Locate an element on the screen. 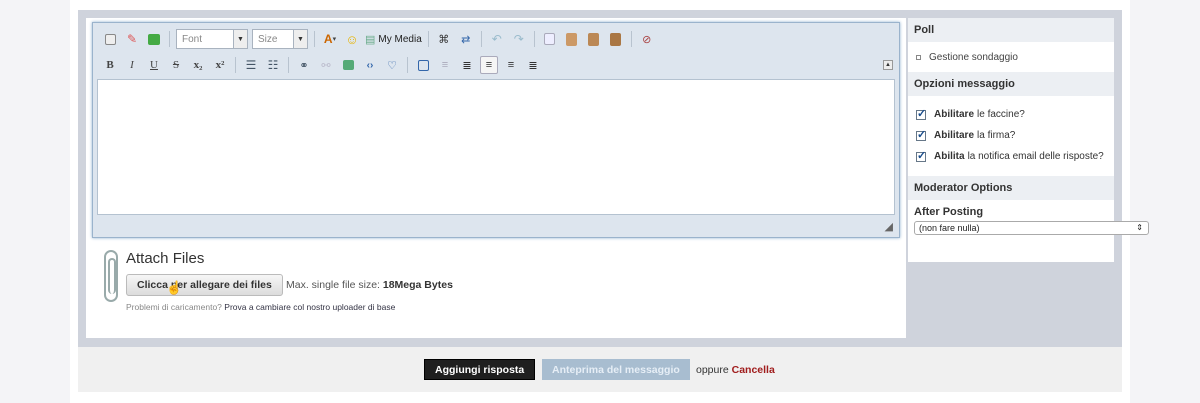 The height and width of the screenshot is (403, 1200). font-select: Font ▼ is located at coordinates (212, 39).